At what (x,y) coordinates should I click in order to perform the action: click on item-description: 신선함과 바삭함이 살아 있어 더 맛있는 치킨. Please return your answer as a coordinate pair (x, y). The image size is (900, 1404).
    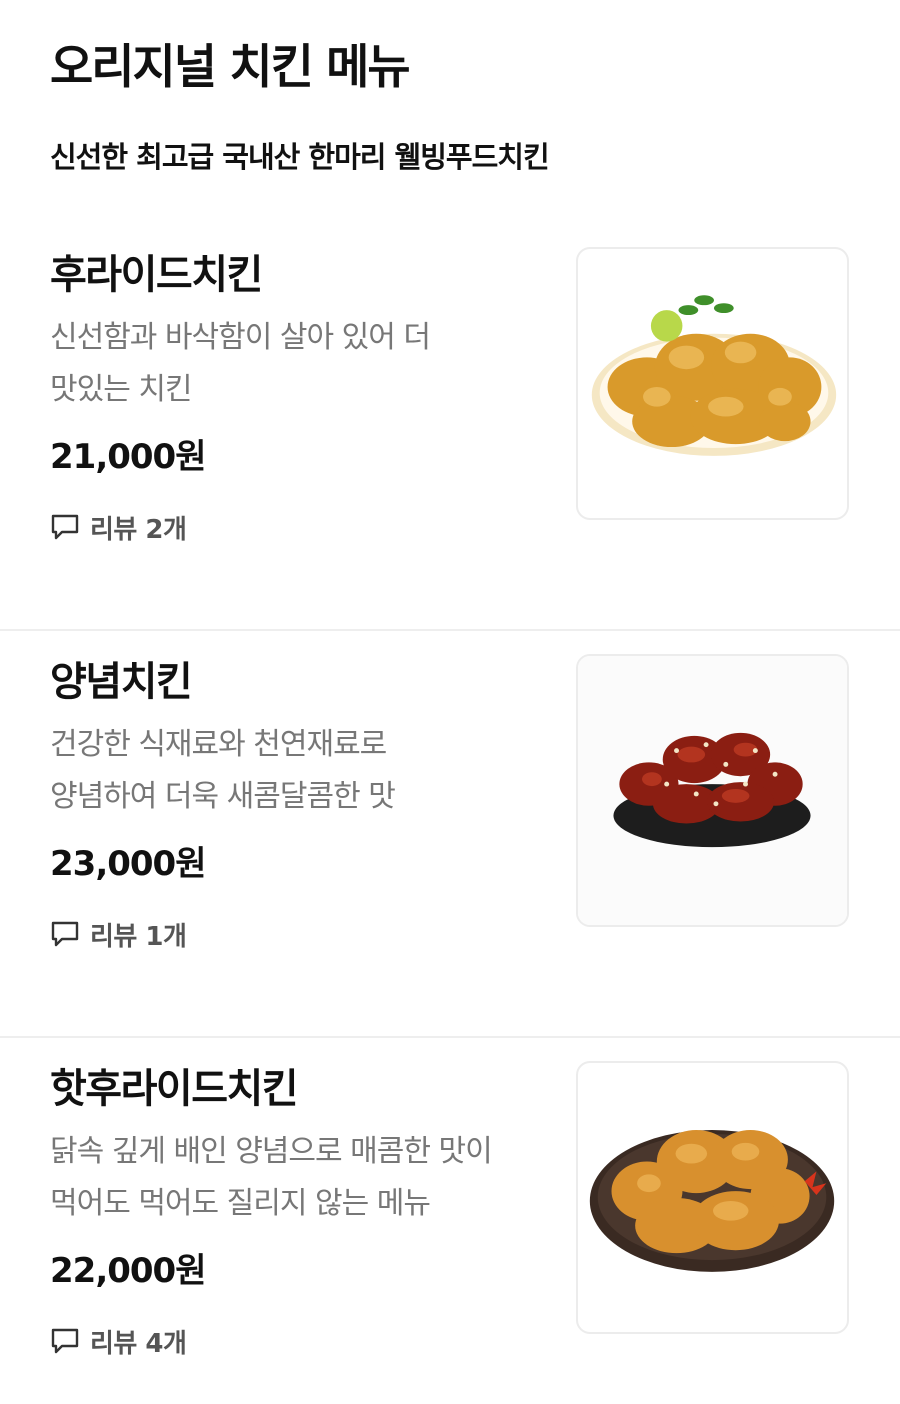
    Looking at the image, I should click on (305, 364).